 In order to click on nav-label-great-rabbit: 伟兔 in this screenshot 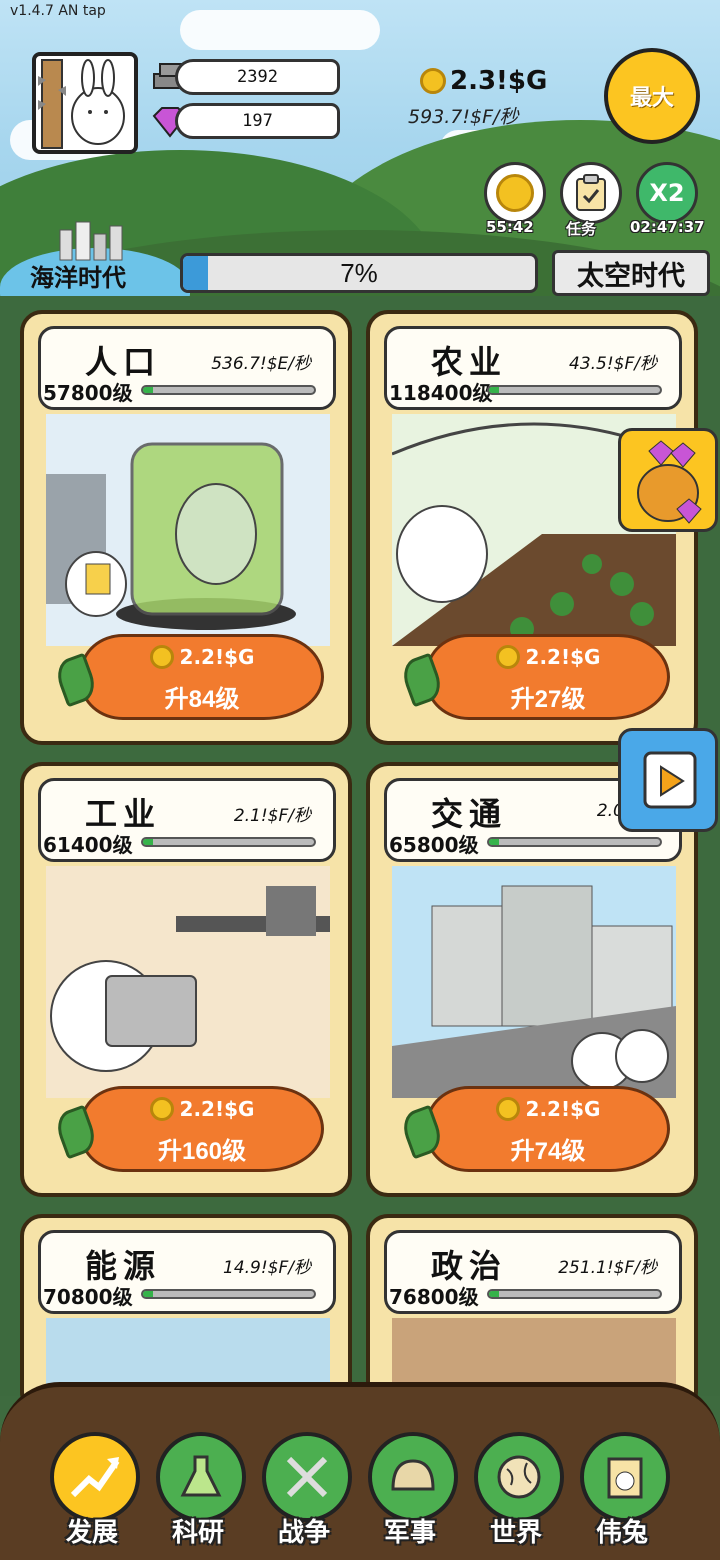, I will do `click(622, 1532)`.